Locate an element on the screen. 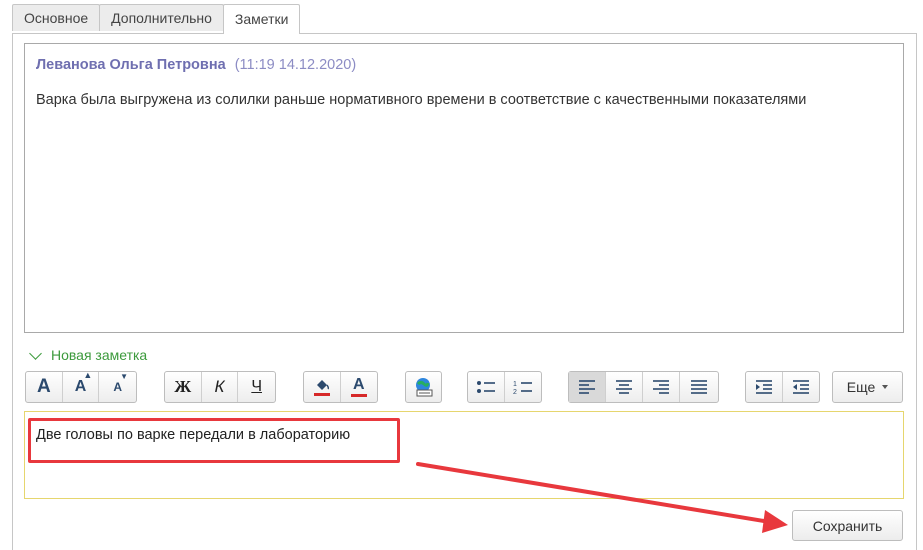 Image resolution: width=923 pixels, height=550 pixels. text-style-group: Ж К Ч is located at coordinates (220, 387).